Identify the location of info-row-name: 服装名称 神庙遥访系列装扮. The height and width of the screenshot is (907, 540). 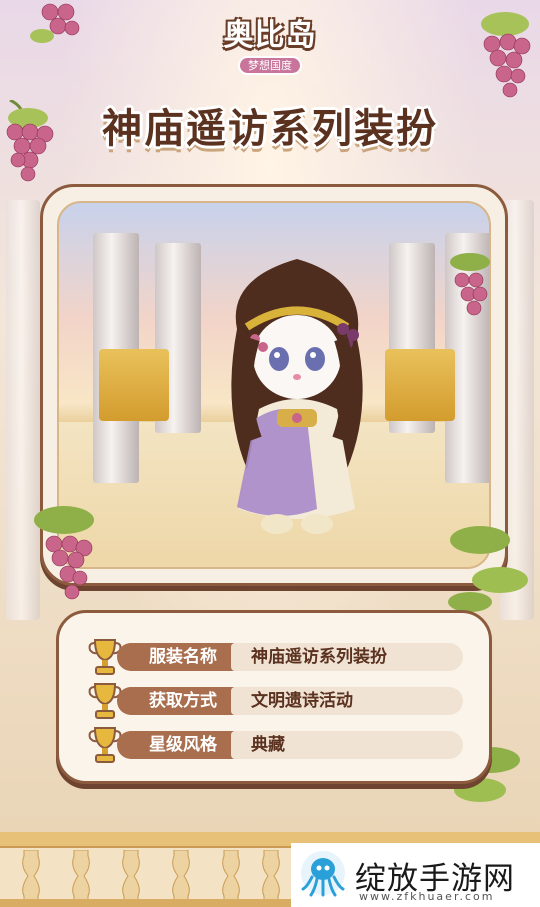
(280, 657).